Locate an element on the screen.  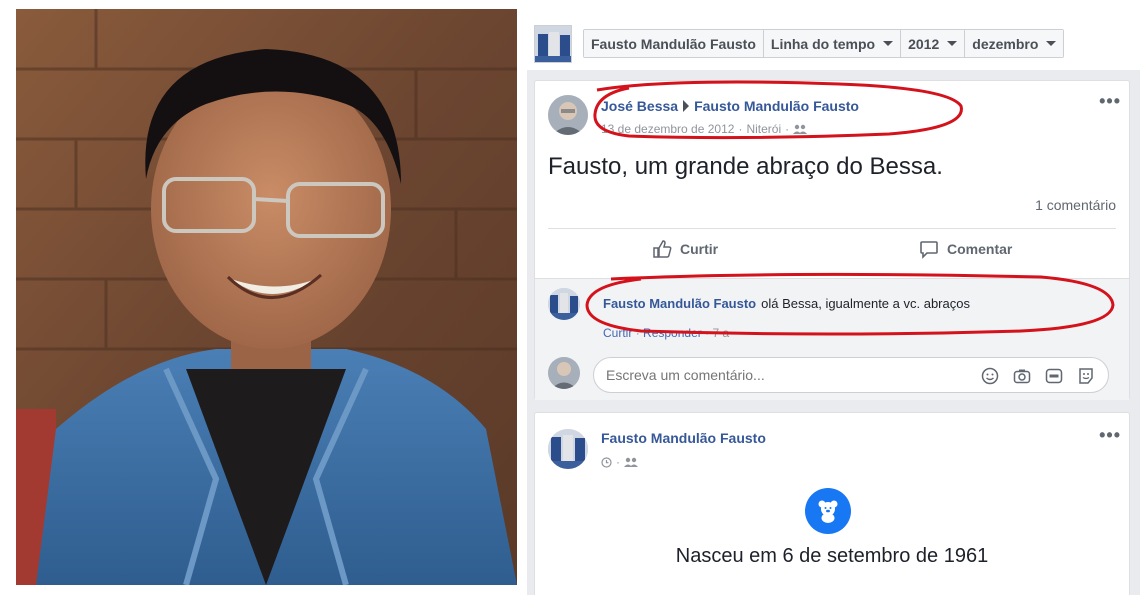
emoji-icon is located at coordinates (990, 376).